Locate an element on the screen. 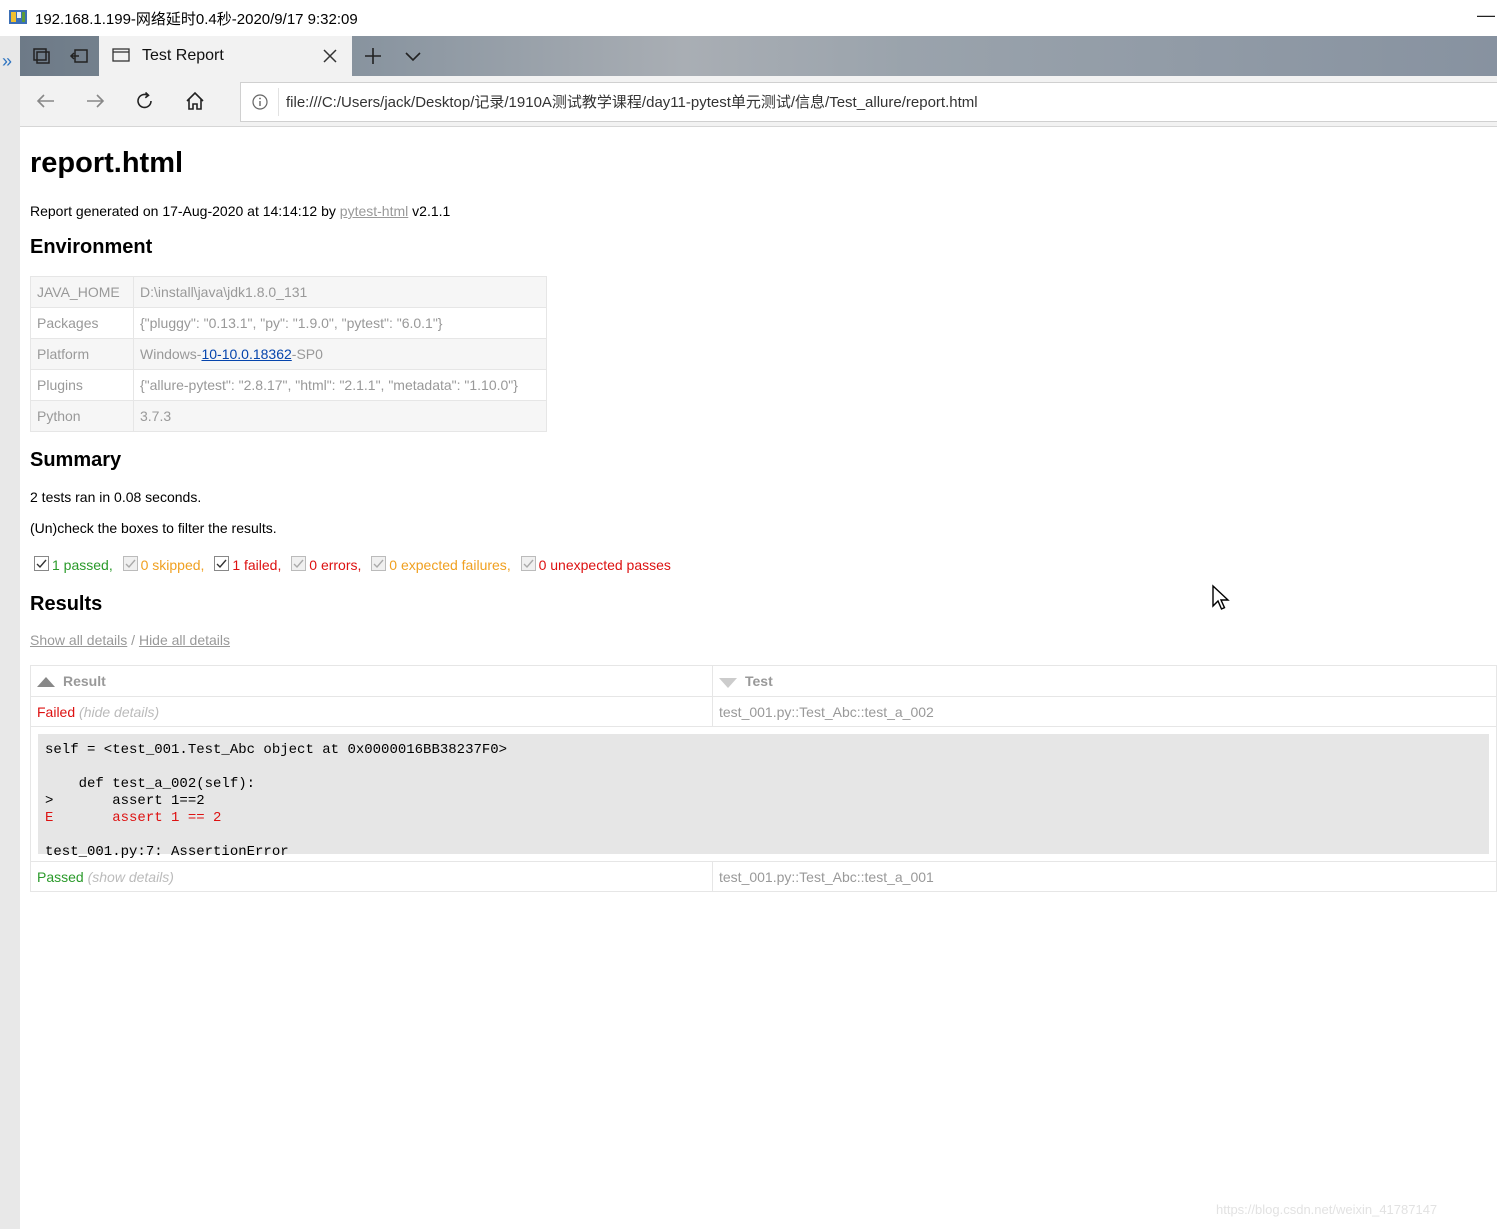 Image resolution: width=1497 pixels, height=1229 pixels. show-details-toggle: (show details) is located at coordinates (131, 877).